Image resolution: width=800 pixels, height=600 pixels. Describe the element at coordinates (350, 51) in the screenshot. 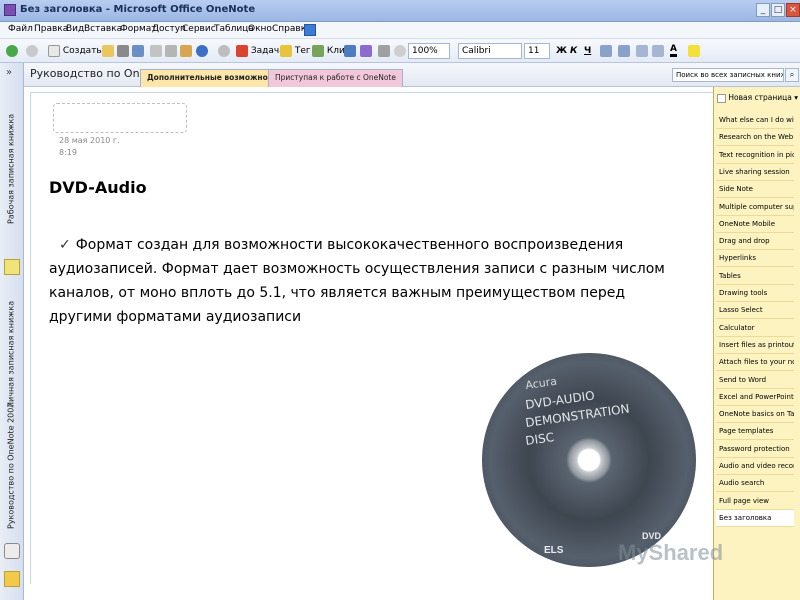

I see `table-button` at that location.